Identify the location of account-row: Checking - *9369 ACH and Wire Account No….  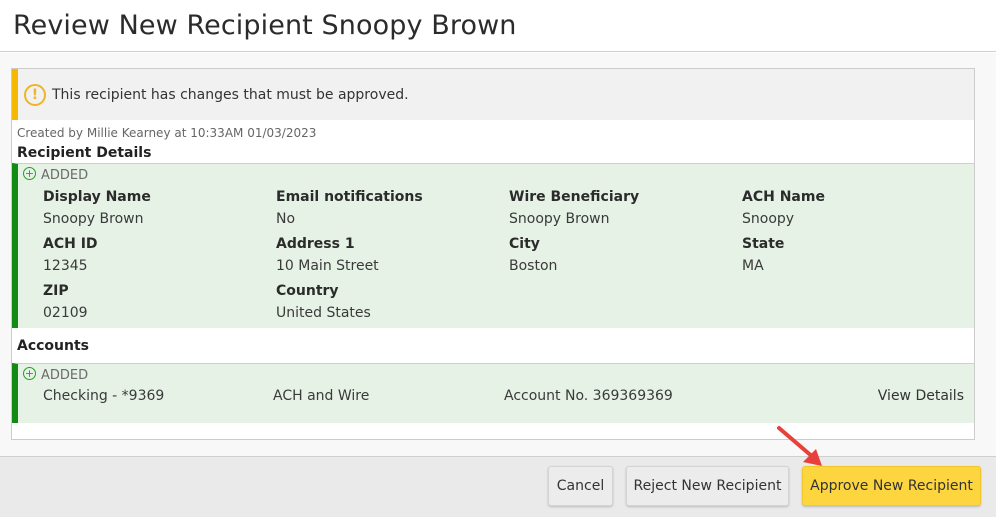
(496, 398).